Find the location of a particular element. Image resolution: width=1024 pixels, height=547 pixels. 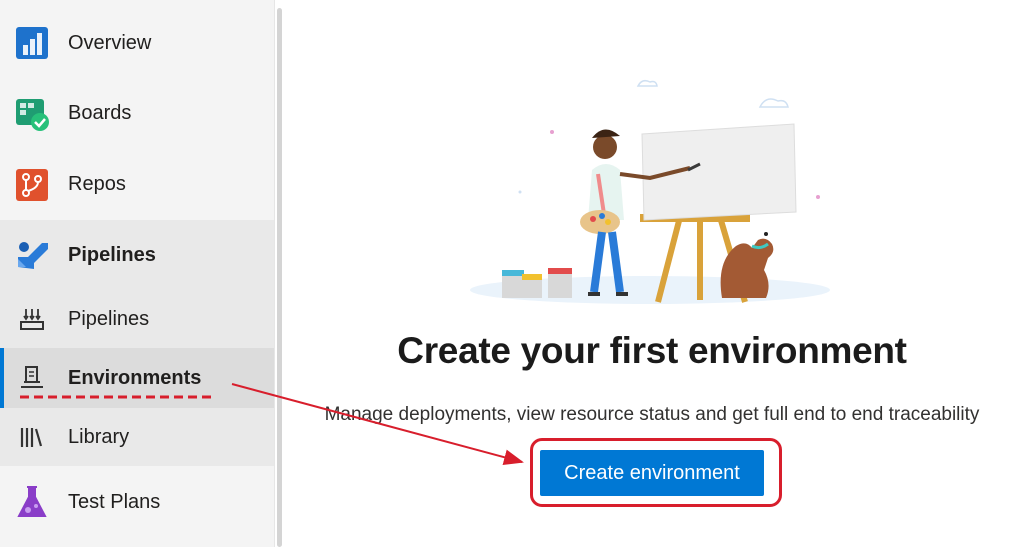

sidebar-item-test-plans: Test Plans is located at coordinates (137, 502).